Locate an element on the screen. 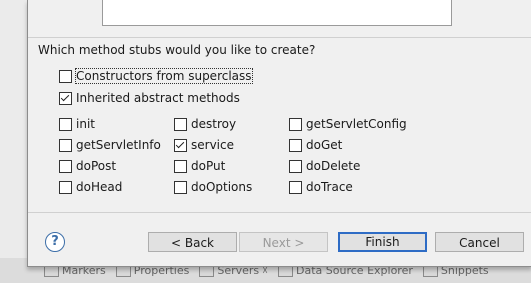 The width and height of the screenshot is (531, 283). checkbox-label: doTrace is located at coordinates (329, 187).